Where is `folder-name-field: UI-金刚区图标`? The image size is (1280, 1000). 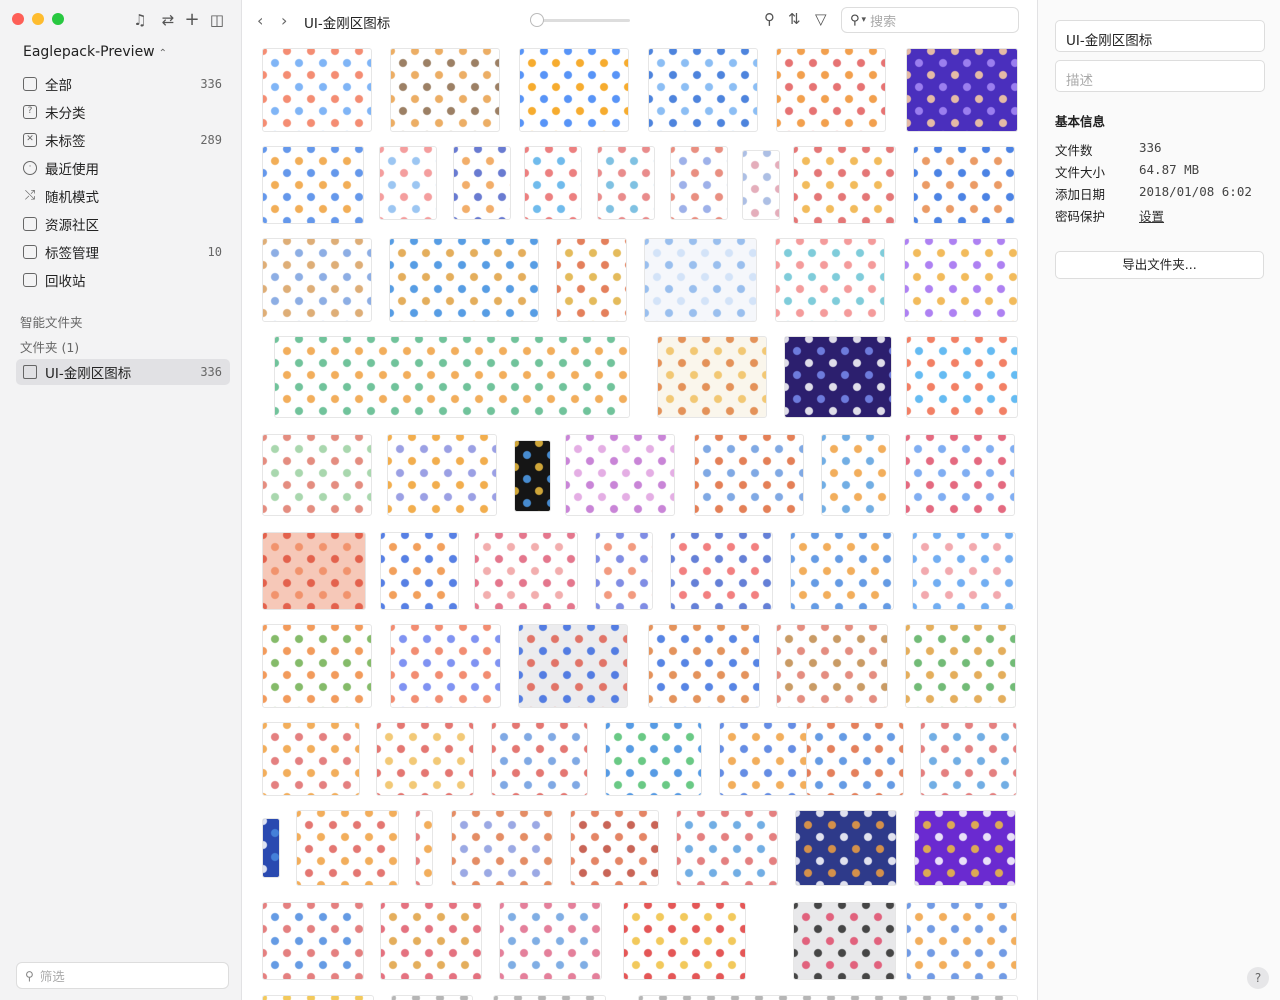 folder-name-field: UI-金刚区图标 is located at coordinates (1160, 36).